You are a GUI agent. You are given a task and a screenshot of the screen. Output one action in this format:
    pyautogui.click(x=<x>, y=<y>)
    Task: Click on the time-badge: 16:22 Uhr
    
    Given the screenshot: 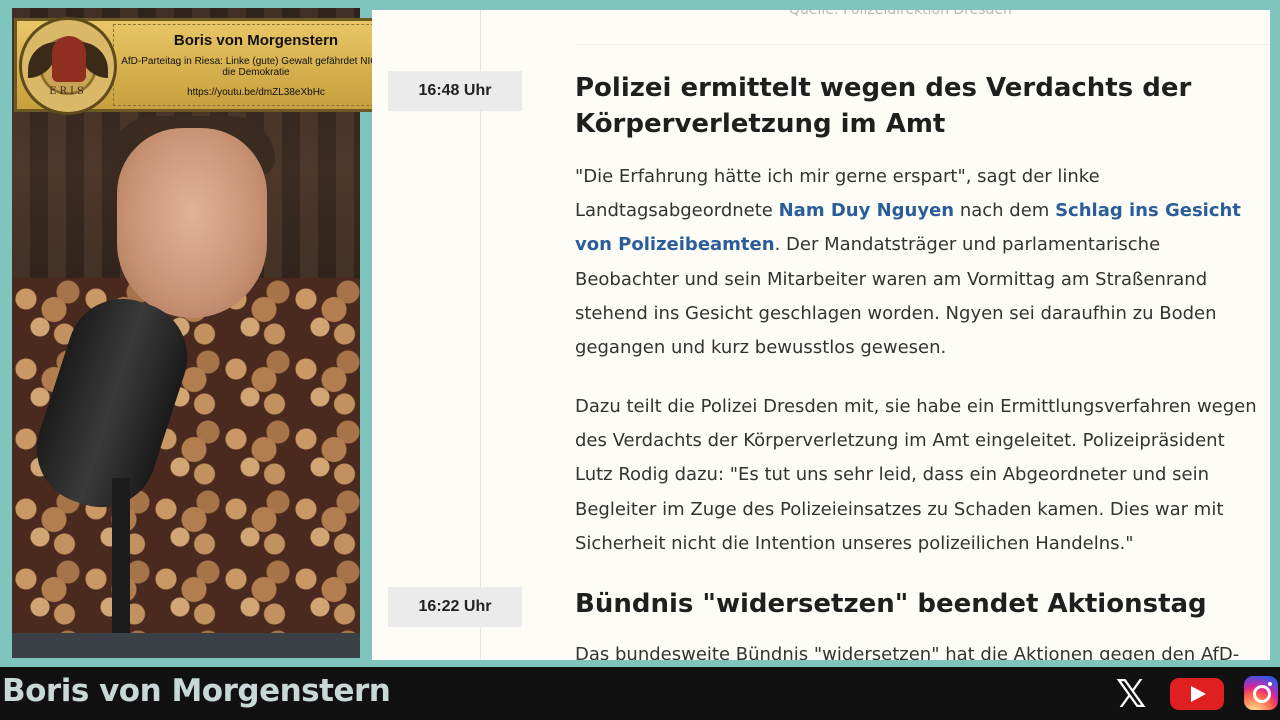 What is the action you would take?
    pyautogui.click(x=455, y=607)
    